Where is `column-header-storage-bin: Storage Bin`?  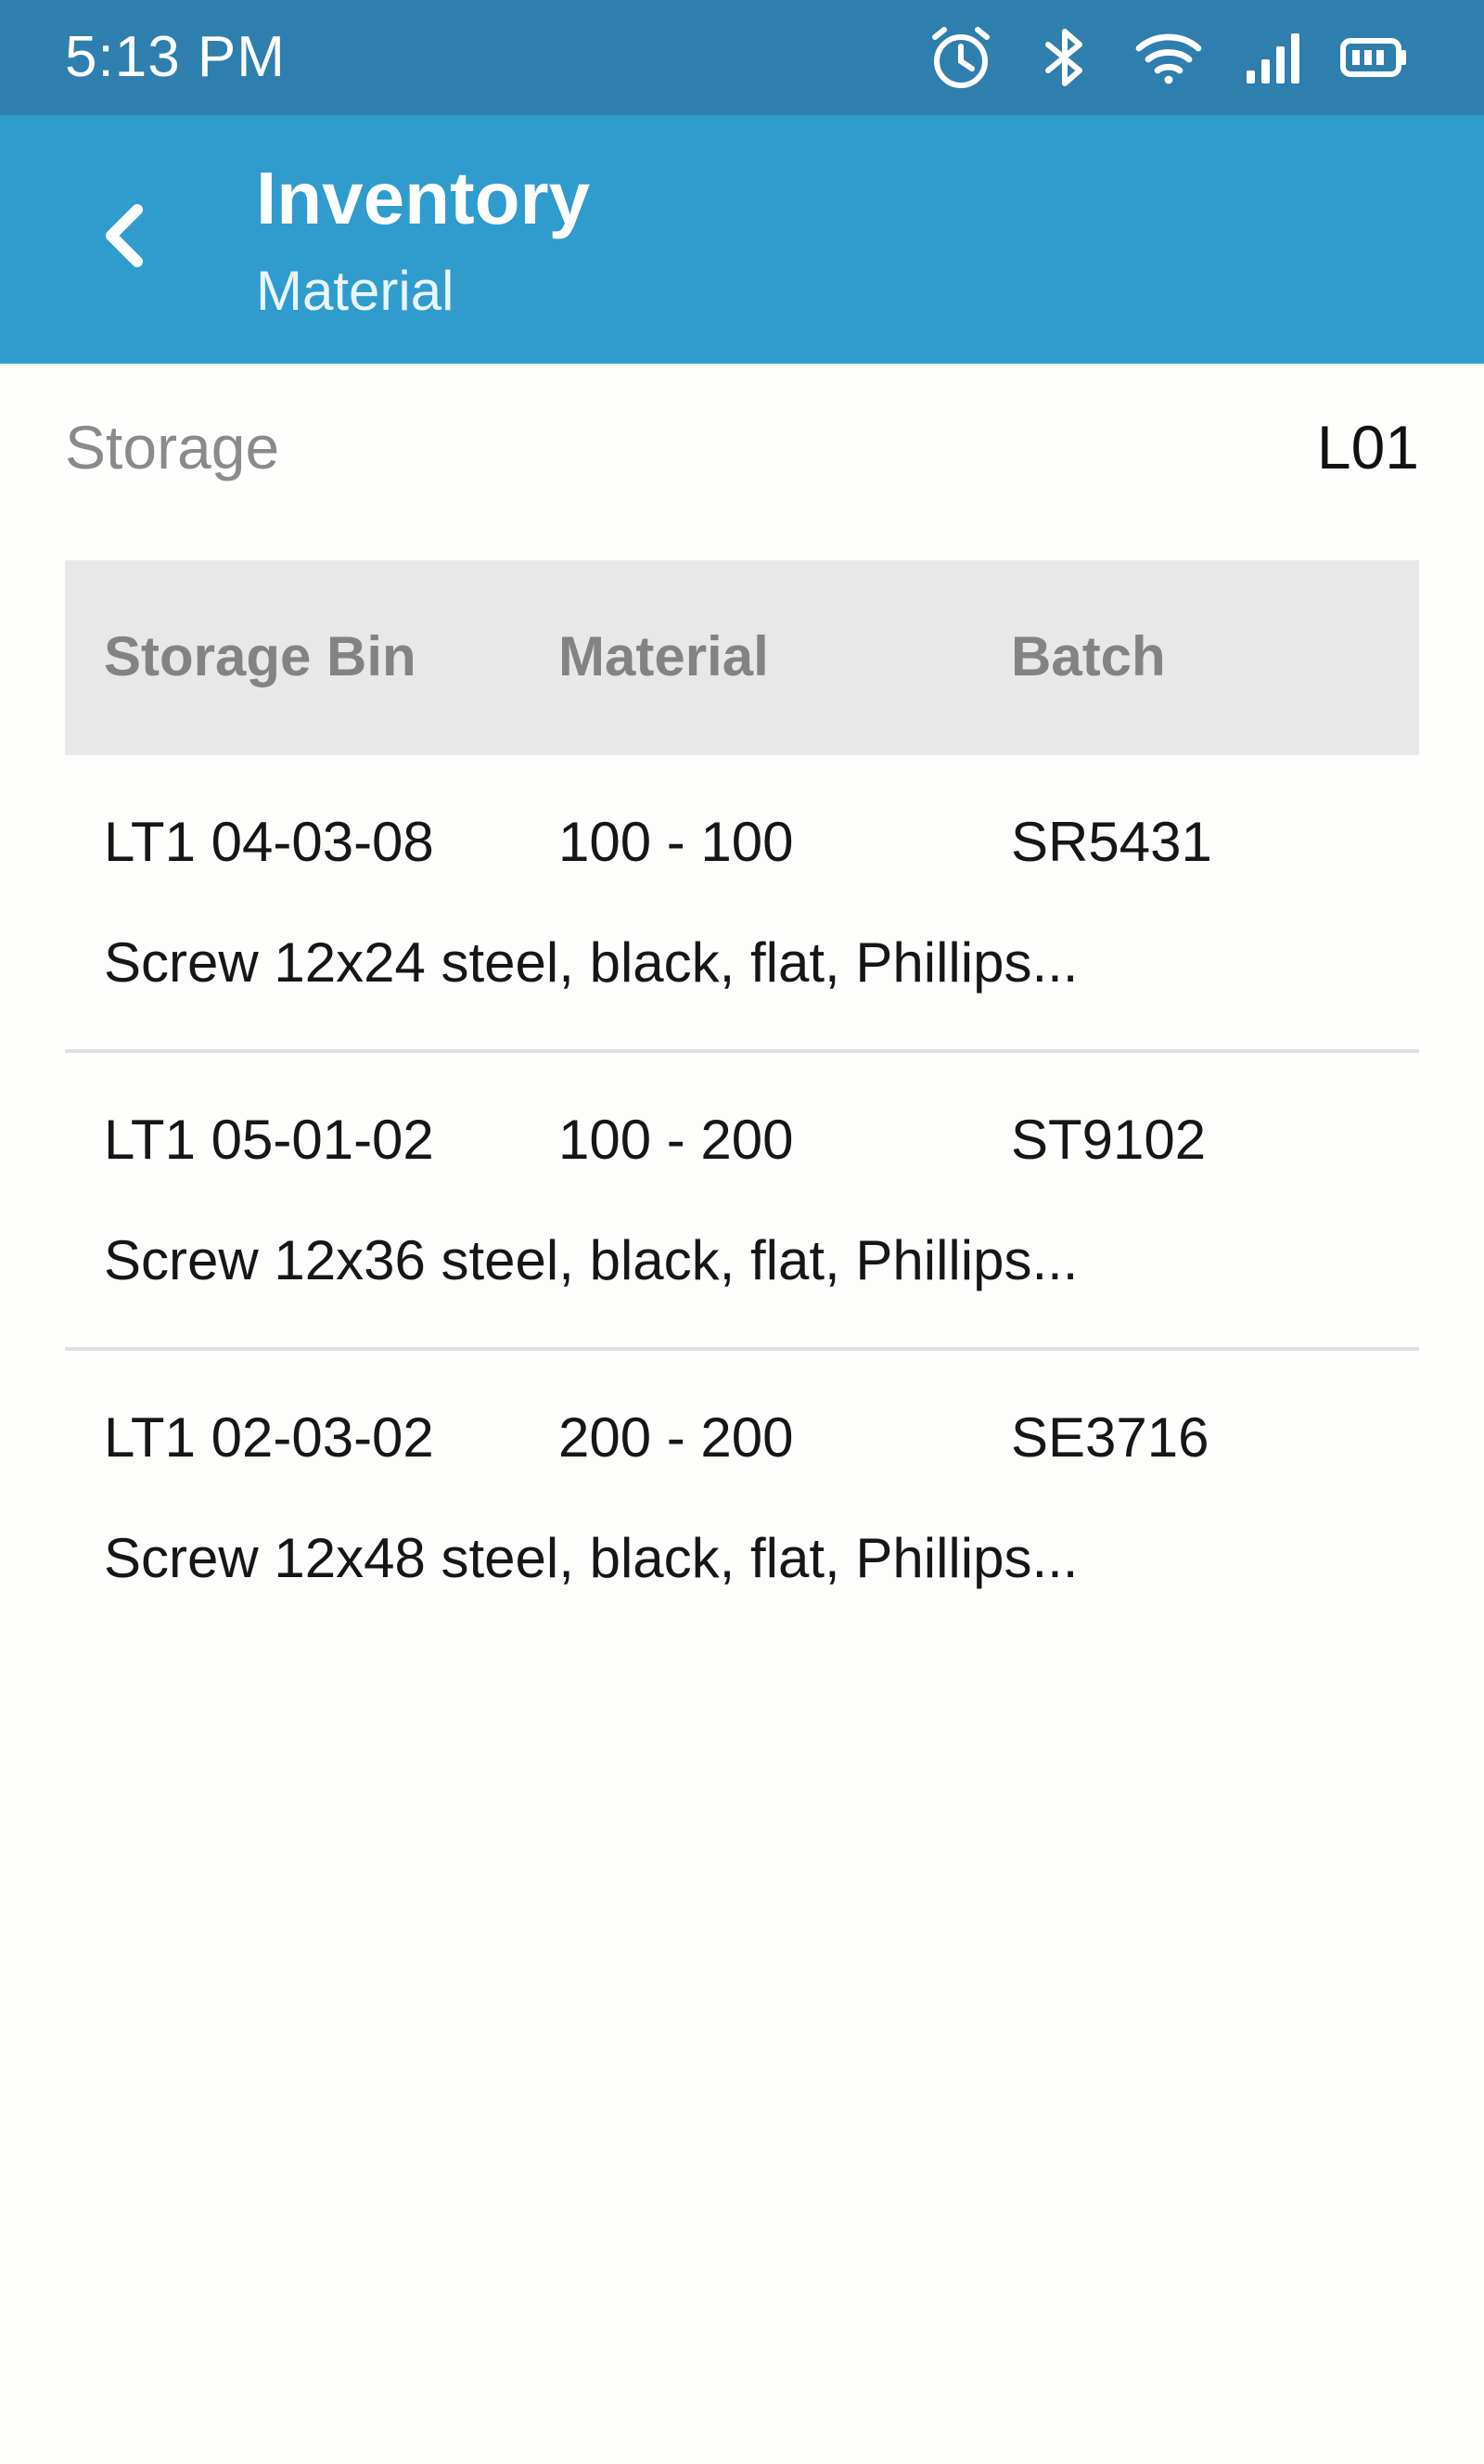 column-header-storage-bin: Storage Bin is located at coordinates (260, 656).